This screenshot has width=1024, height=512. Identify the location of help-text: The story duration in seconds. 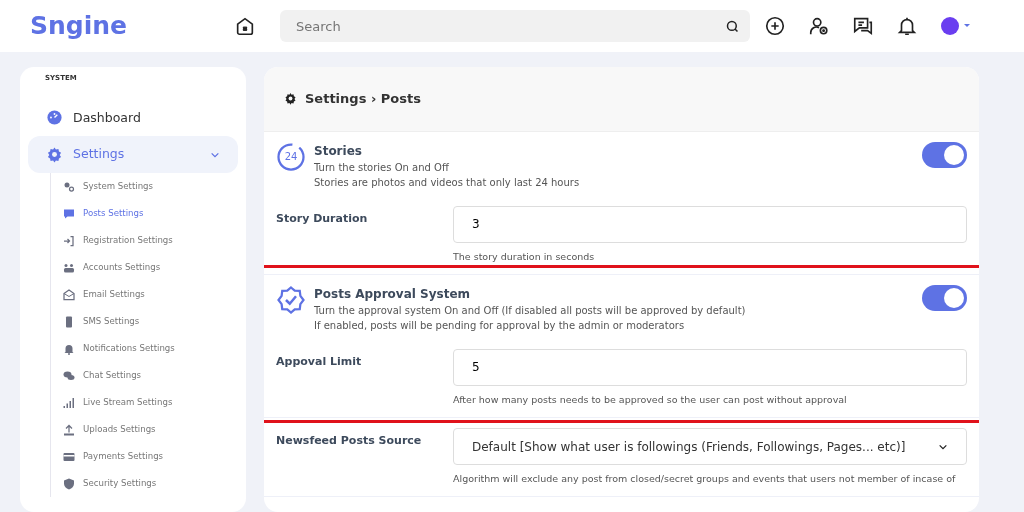
(524, 256).